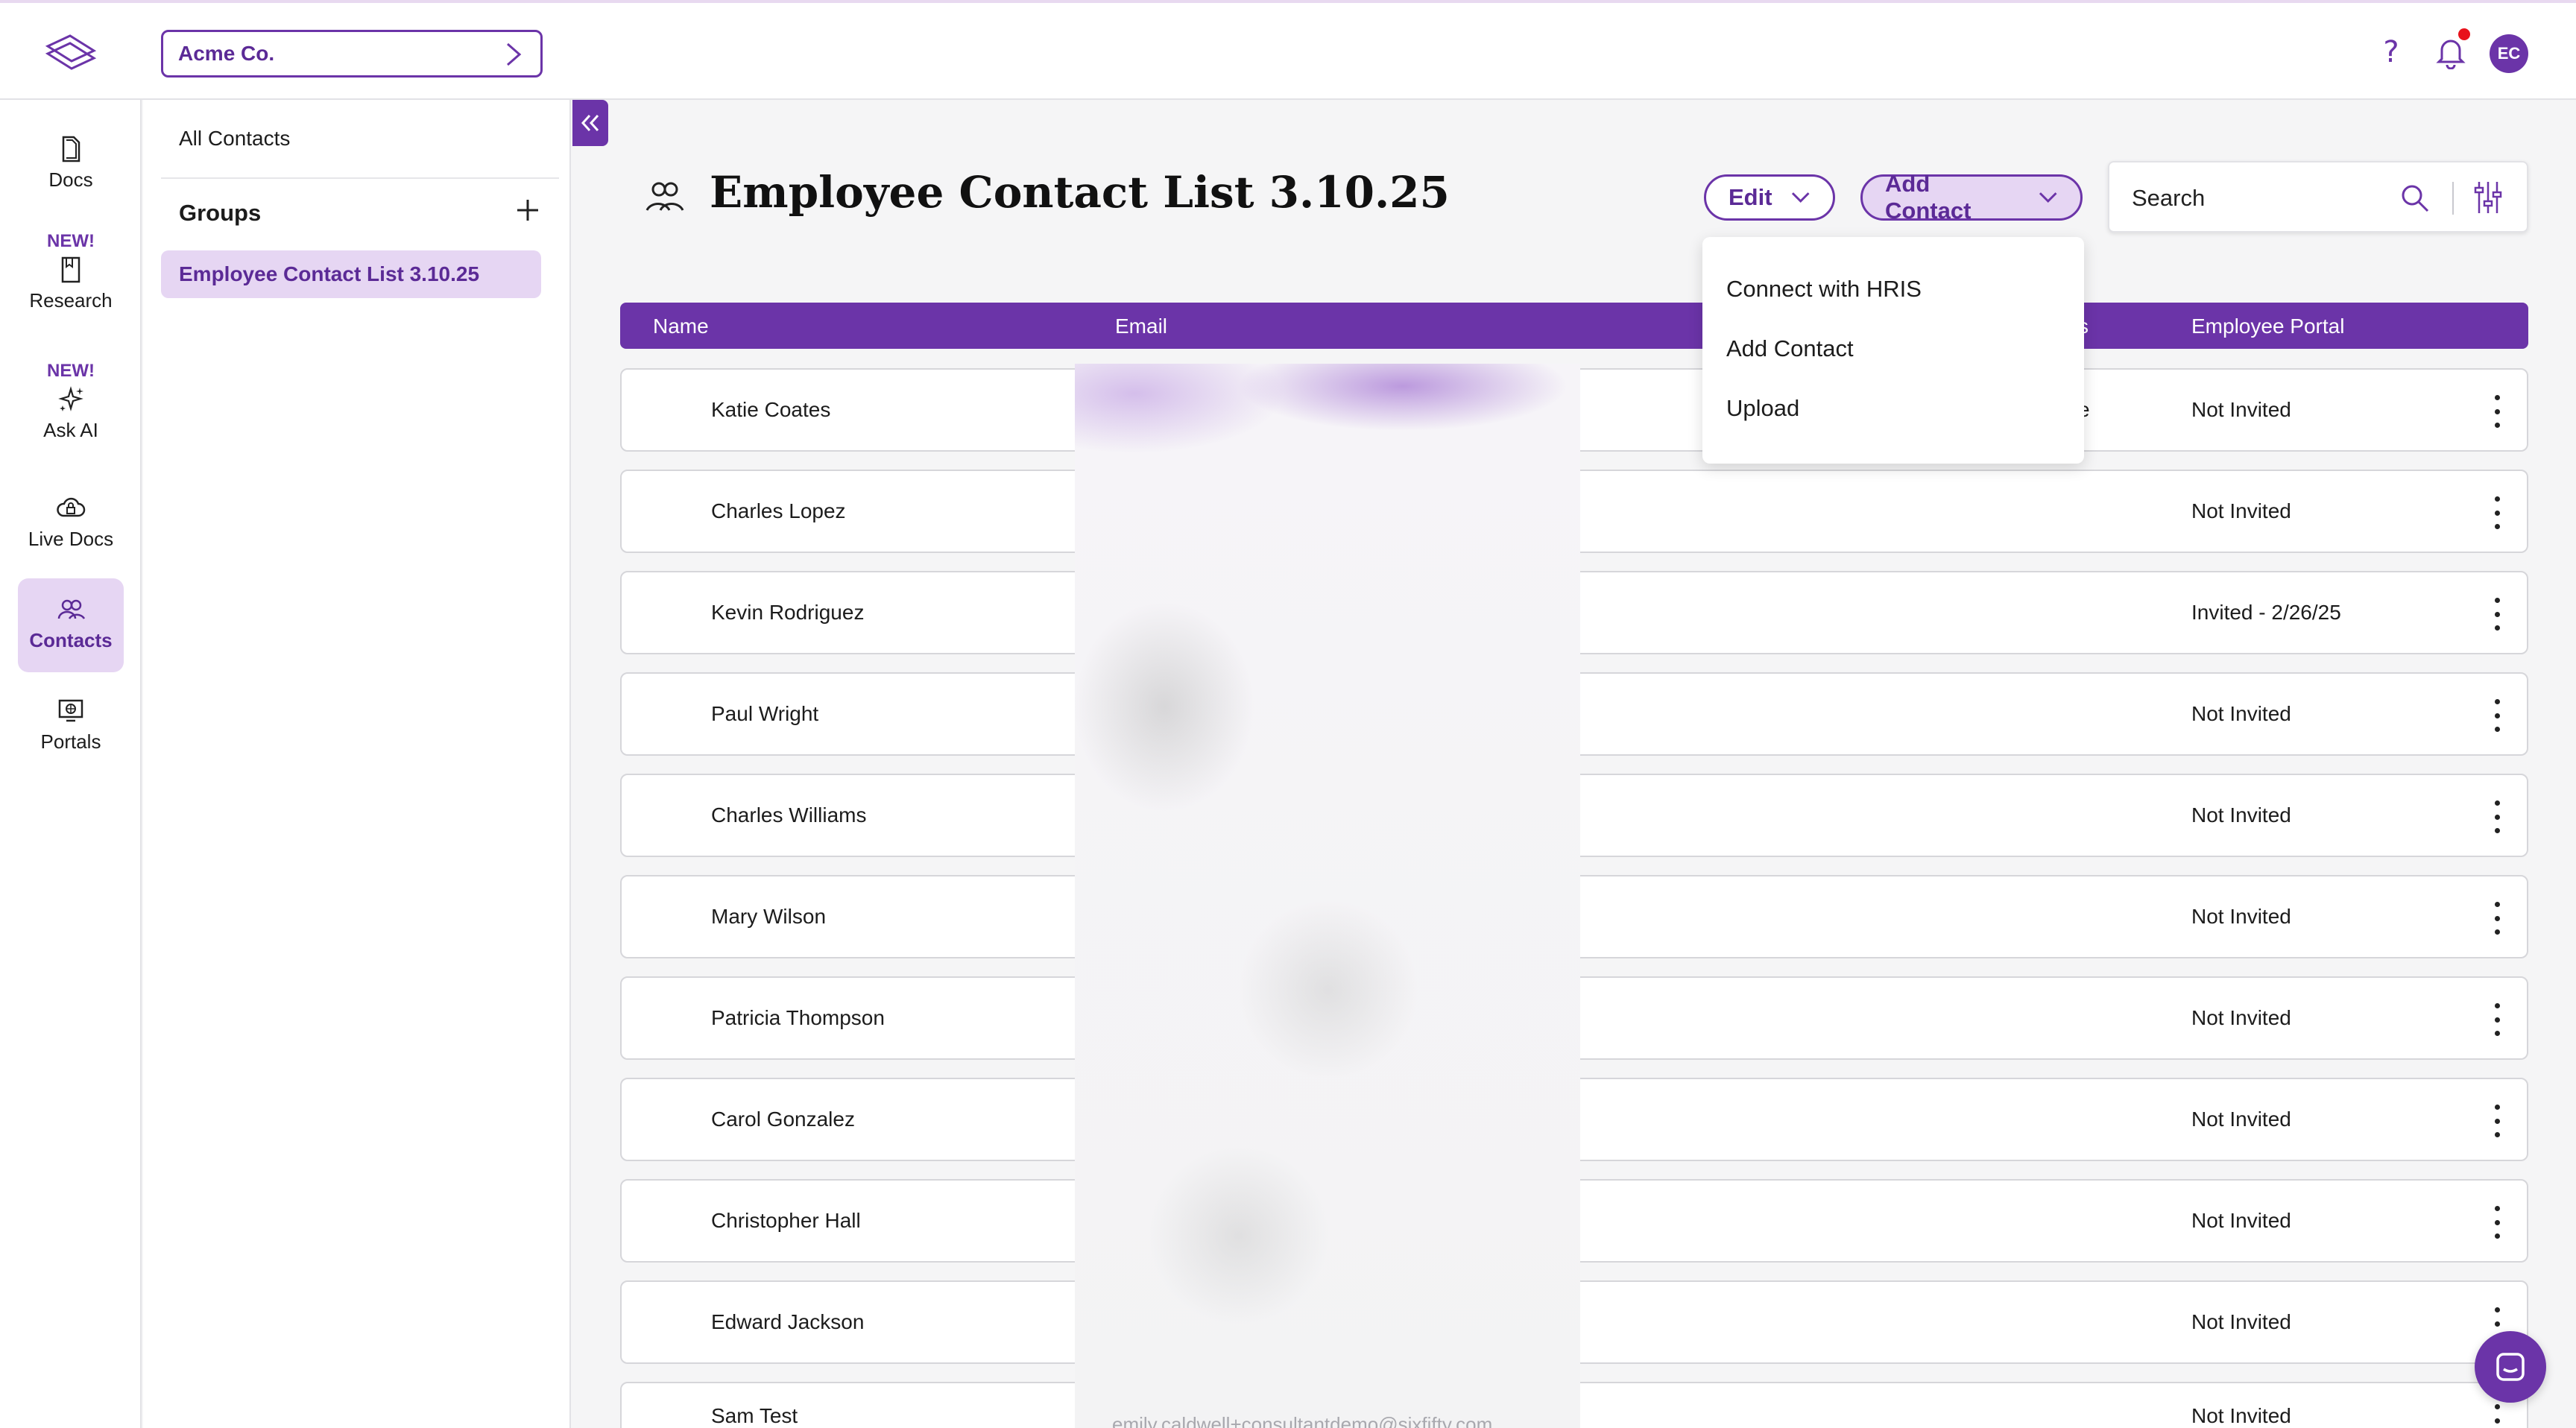 This screenshot has height=1428, width=2576. Describe the element at coordinates (71, 539) in the screenshot. I see `nav-label-live-docs: Live Docs` at that location.